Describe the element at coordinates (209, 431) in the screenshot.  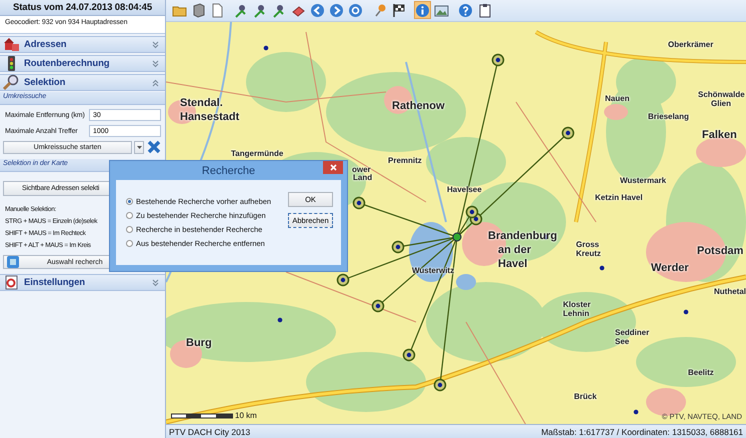
I see `status-text: PTV DACH City 2013` at that location.